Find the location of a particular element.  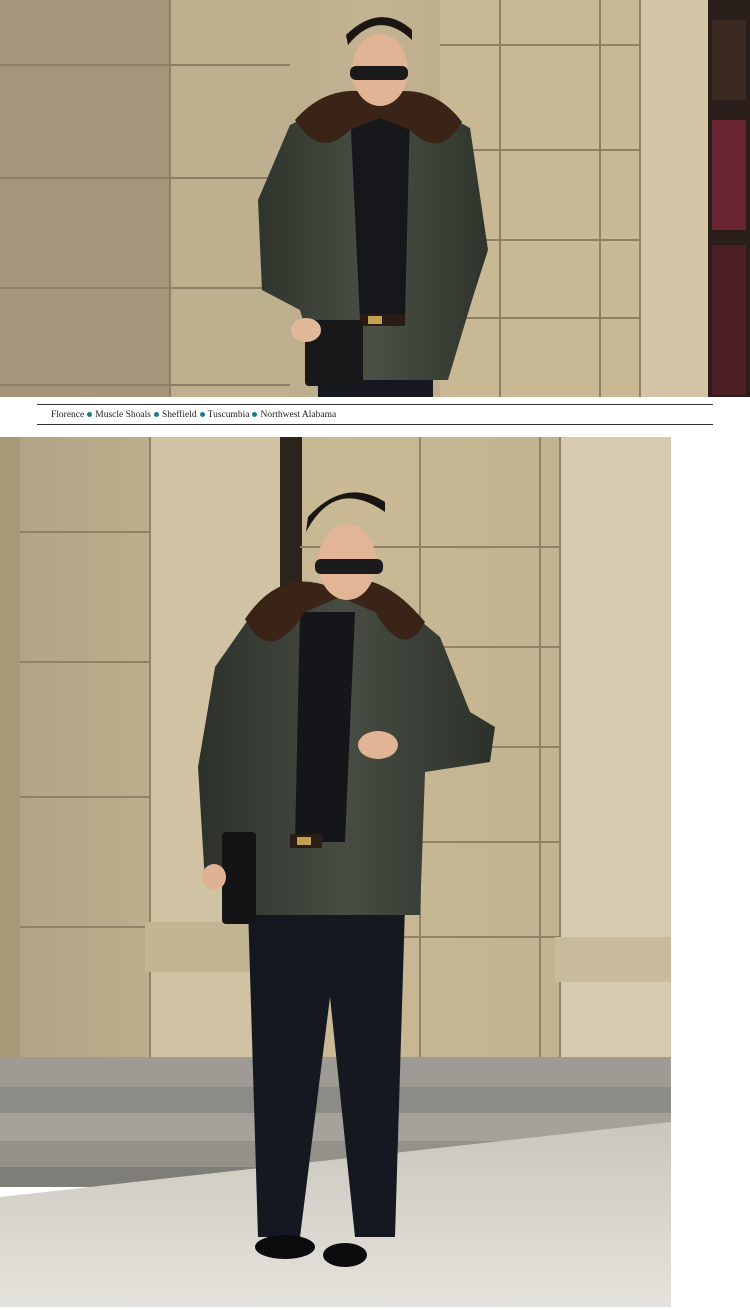

nav-item-florence: Florence is located at coordinates (67, 415).